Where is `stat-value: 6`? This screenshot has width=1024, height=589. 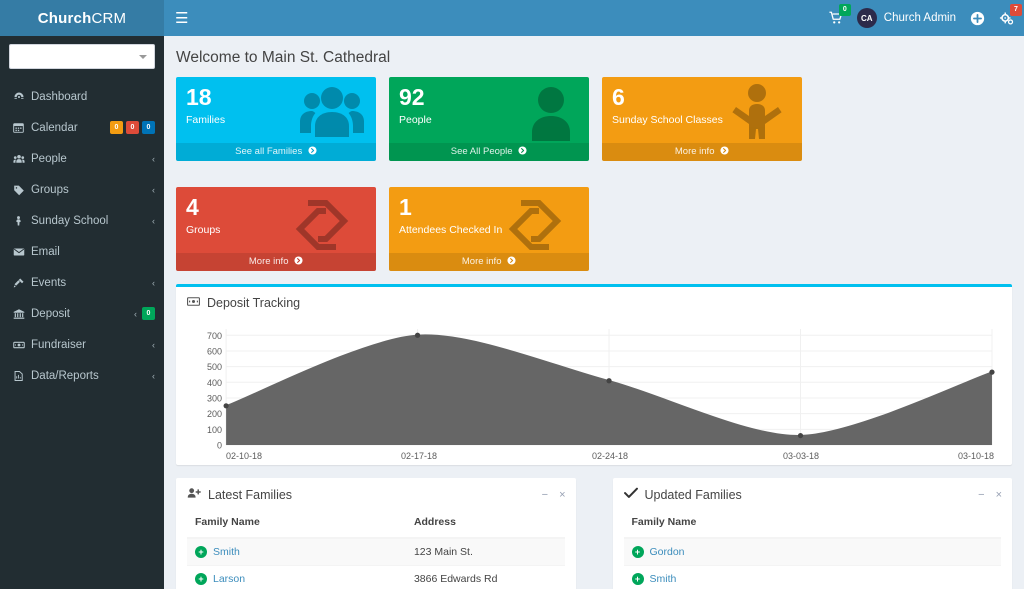 stat-value: 6 is located at coordinates (618, 97).